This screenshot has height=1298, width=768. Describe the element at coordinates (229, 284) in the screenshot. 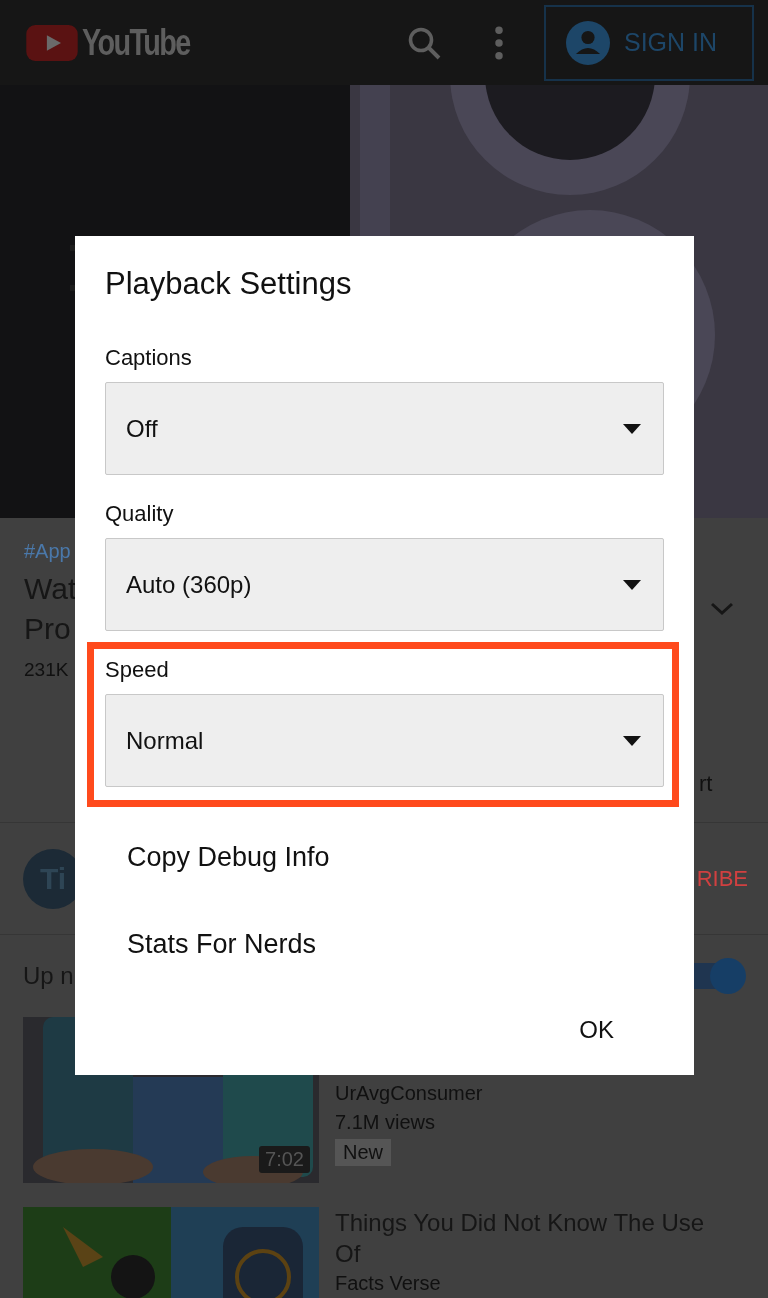

I see `dialog-title: Playback Settings` at that location.